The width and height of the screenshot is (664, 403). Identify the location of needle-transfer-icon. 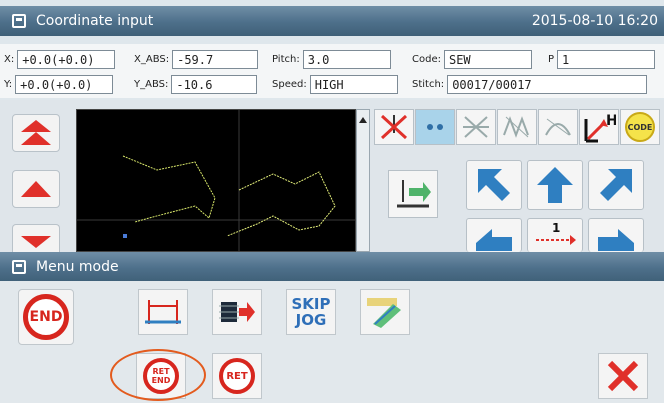
(414, 194).